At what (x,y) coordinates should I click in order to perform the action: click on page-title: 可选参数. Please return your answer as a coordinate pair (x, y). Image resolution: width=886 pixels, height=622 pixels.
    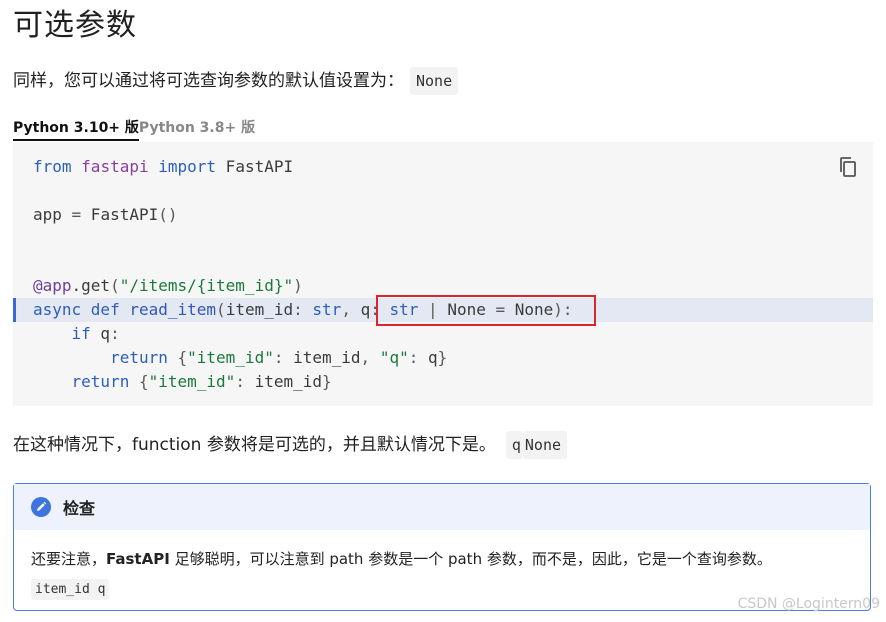
    Looking at the image, I should click on (75, 25).